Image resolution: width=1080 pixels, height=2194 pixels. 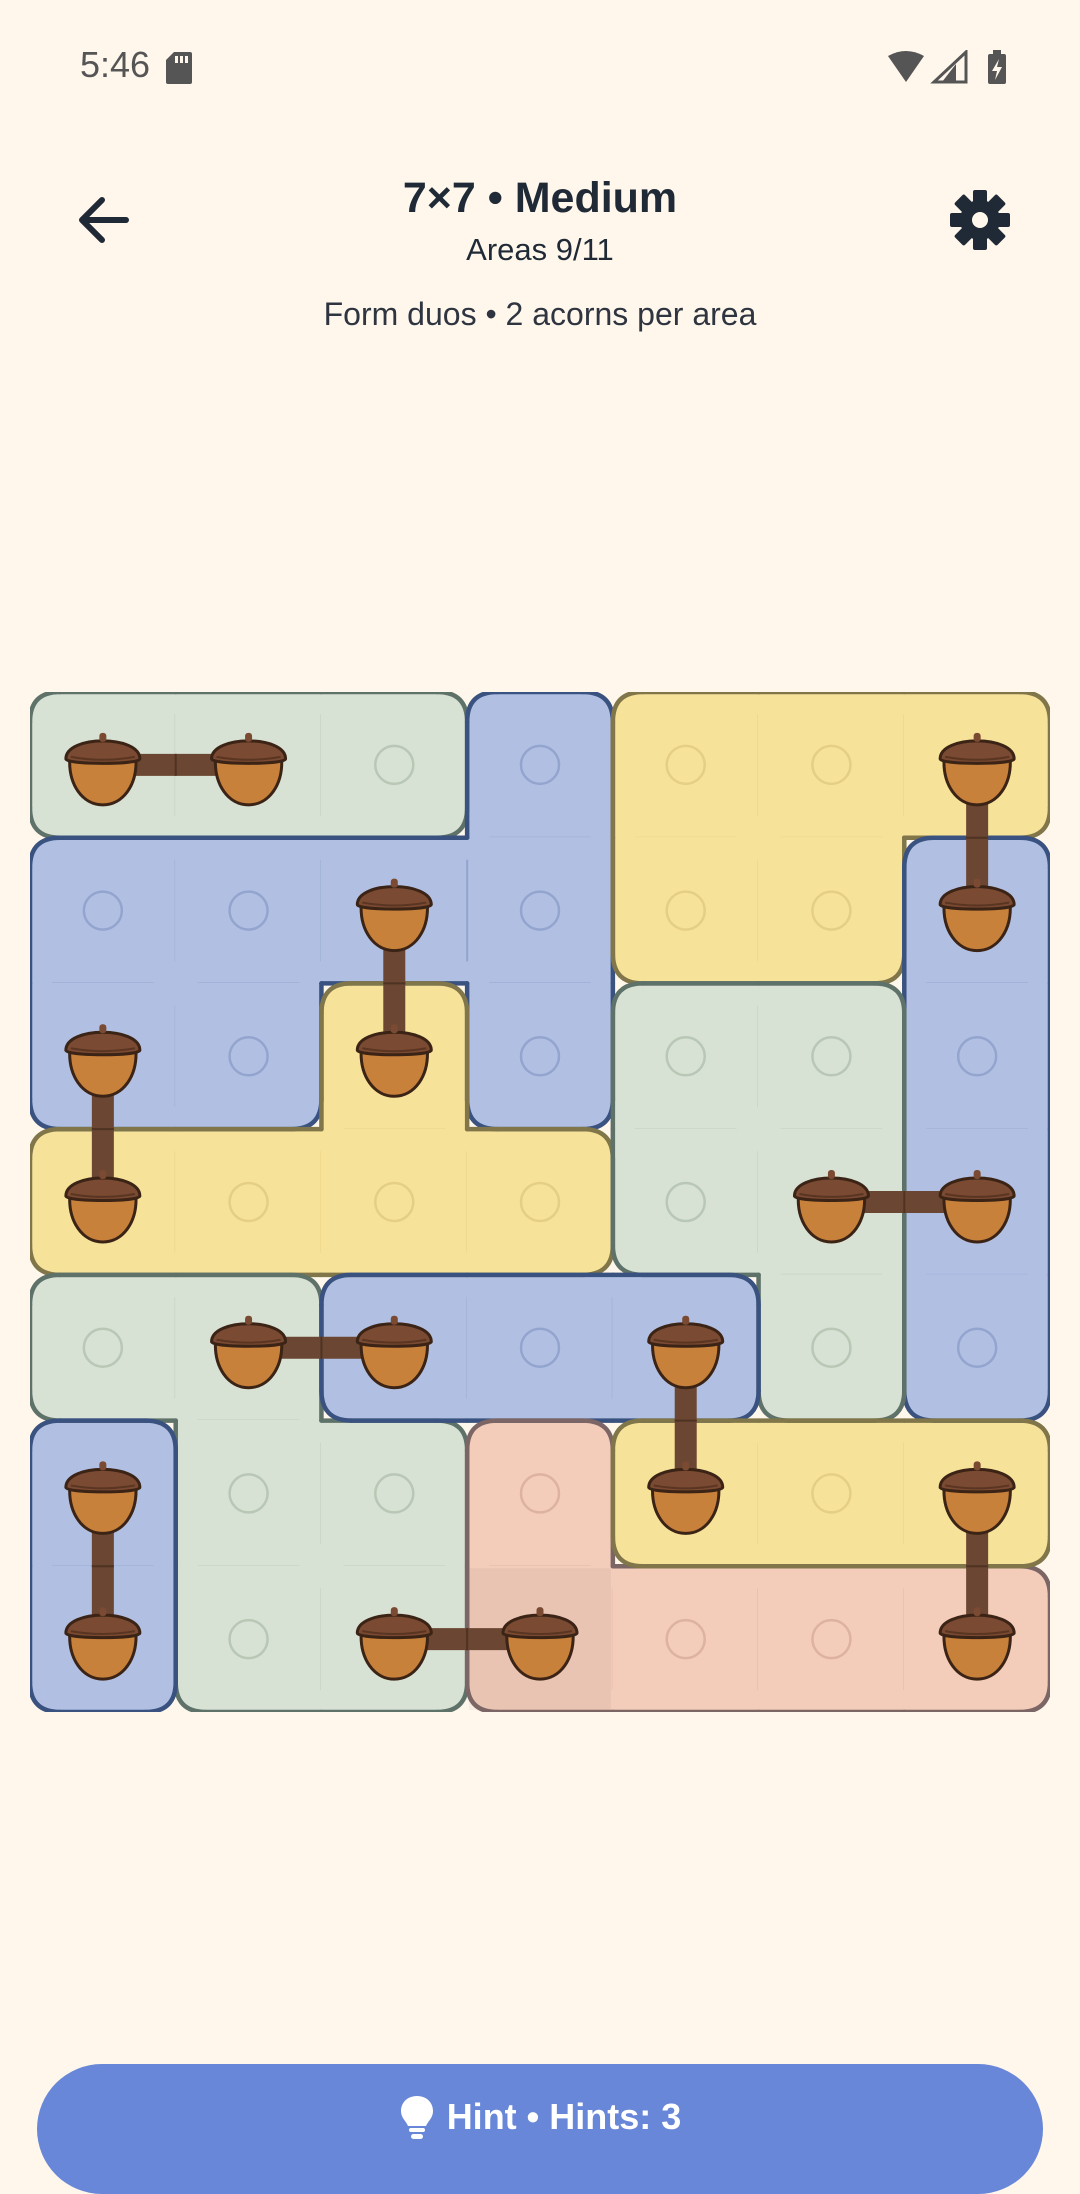 I want to click on wifi-icon, so click(x=906, y=66).